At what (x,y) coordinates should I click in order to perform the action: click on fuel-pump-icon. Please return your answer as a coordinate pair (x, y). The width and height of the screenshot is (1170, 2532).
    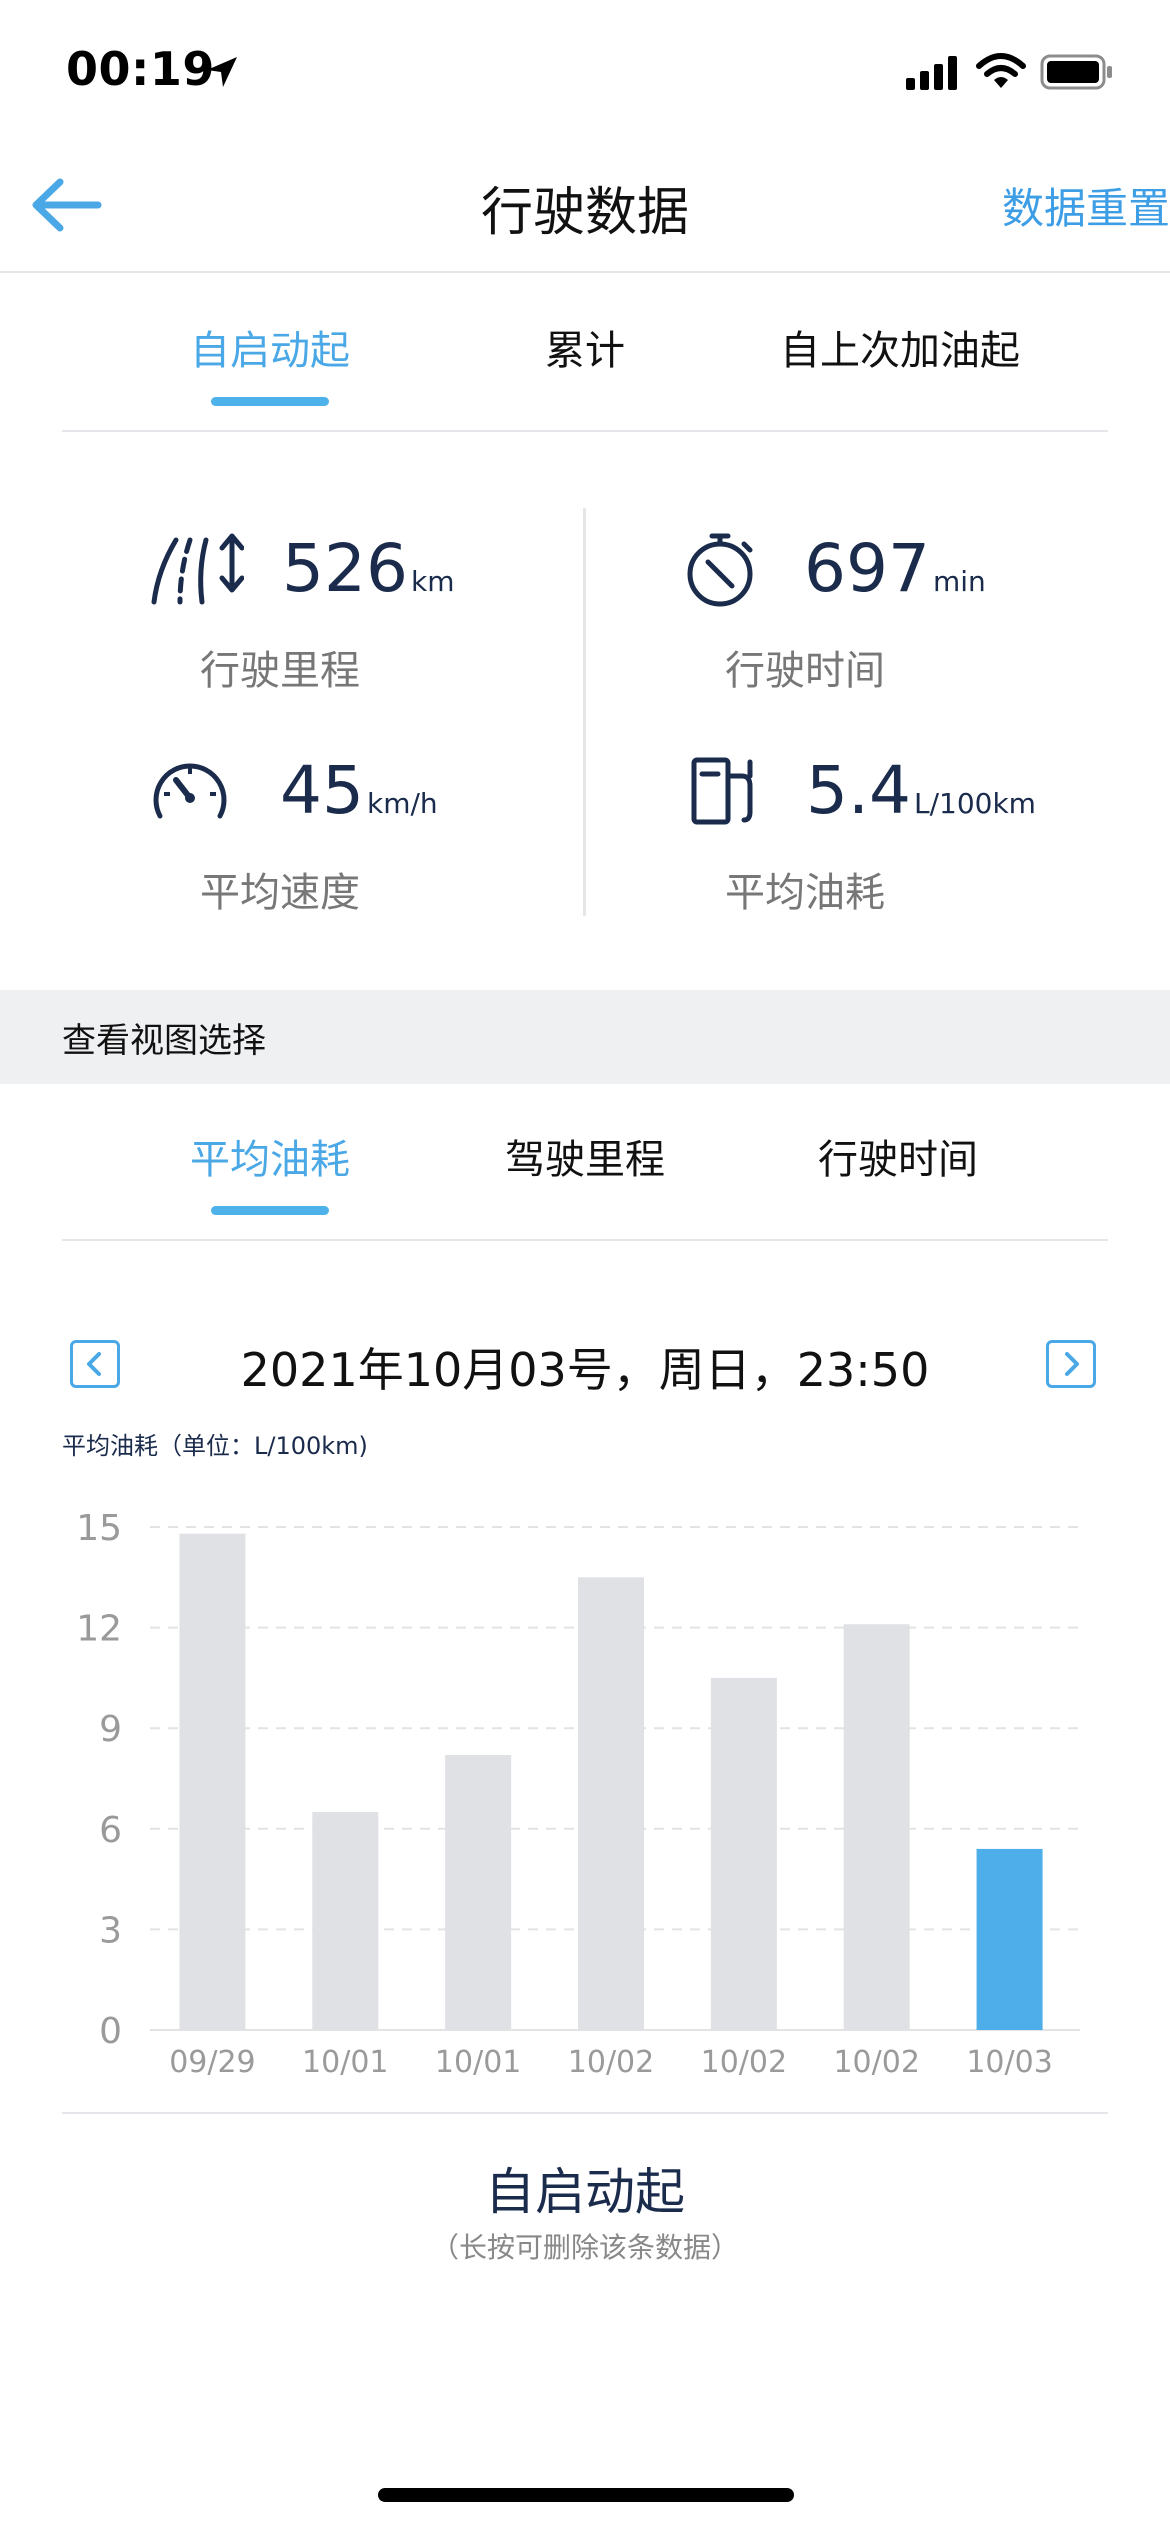
    Looking at the image, I should click on (725, 792).